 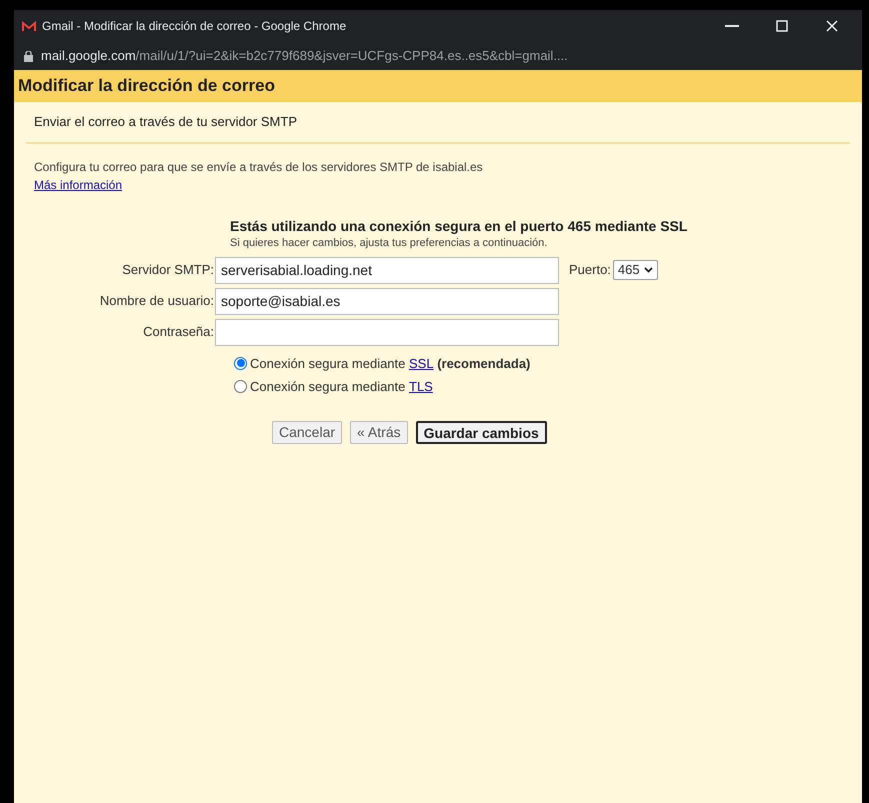 I want to click on dialog-button: « Atrás, so click(x=379, y=432).